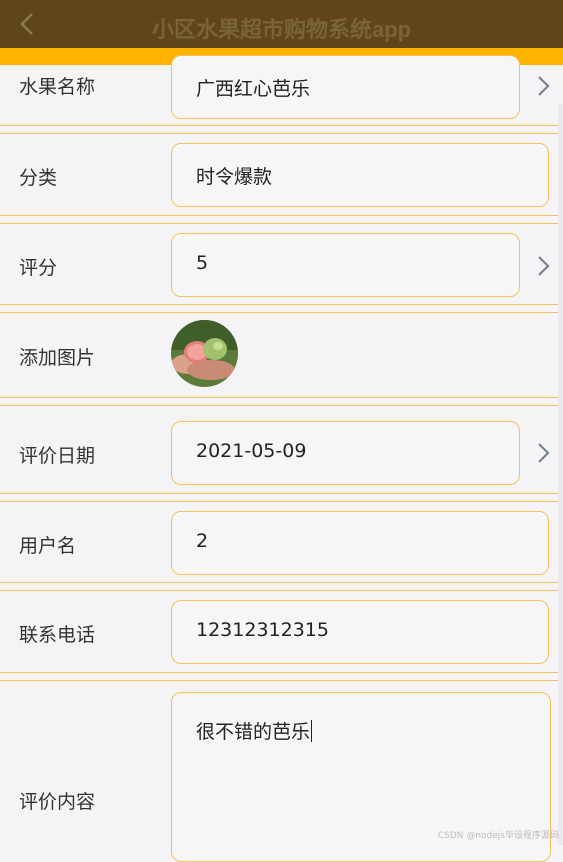  I want to click on content-label: 评价内容, so click(57, 802).